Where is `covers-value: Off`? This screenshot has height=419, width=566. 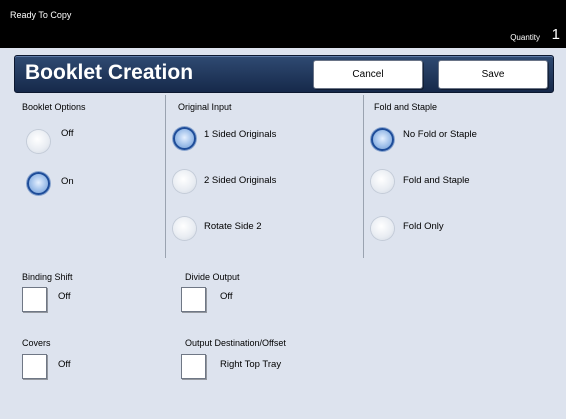 covers-value: Off is located at coordinates (64, 364).